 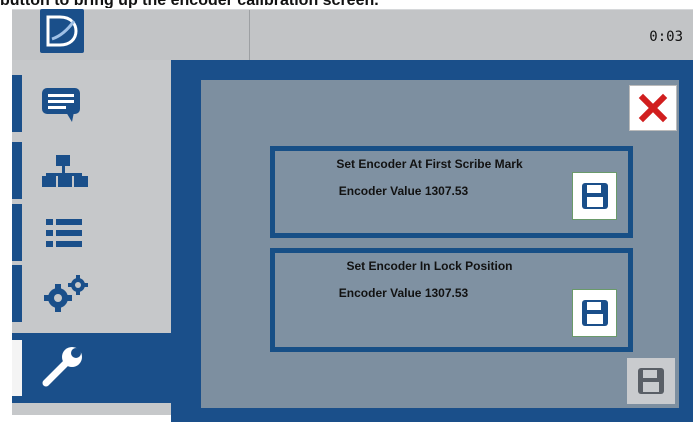 What do you see at coordinates (666, 37) in the screenshot?
I see `clock-readout: 0:03` at bounding box center [666, 37].